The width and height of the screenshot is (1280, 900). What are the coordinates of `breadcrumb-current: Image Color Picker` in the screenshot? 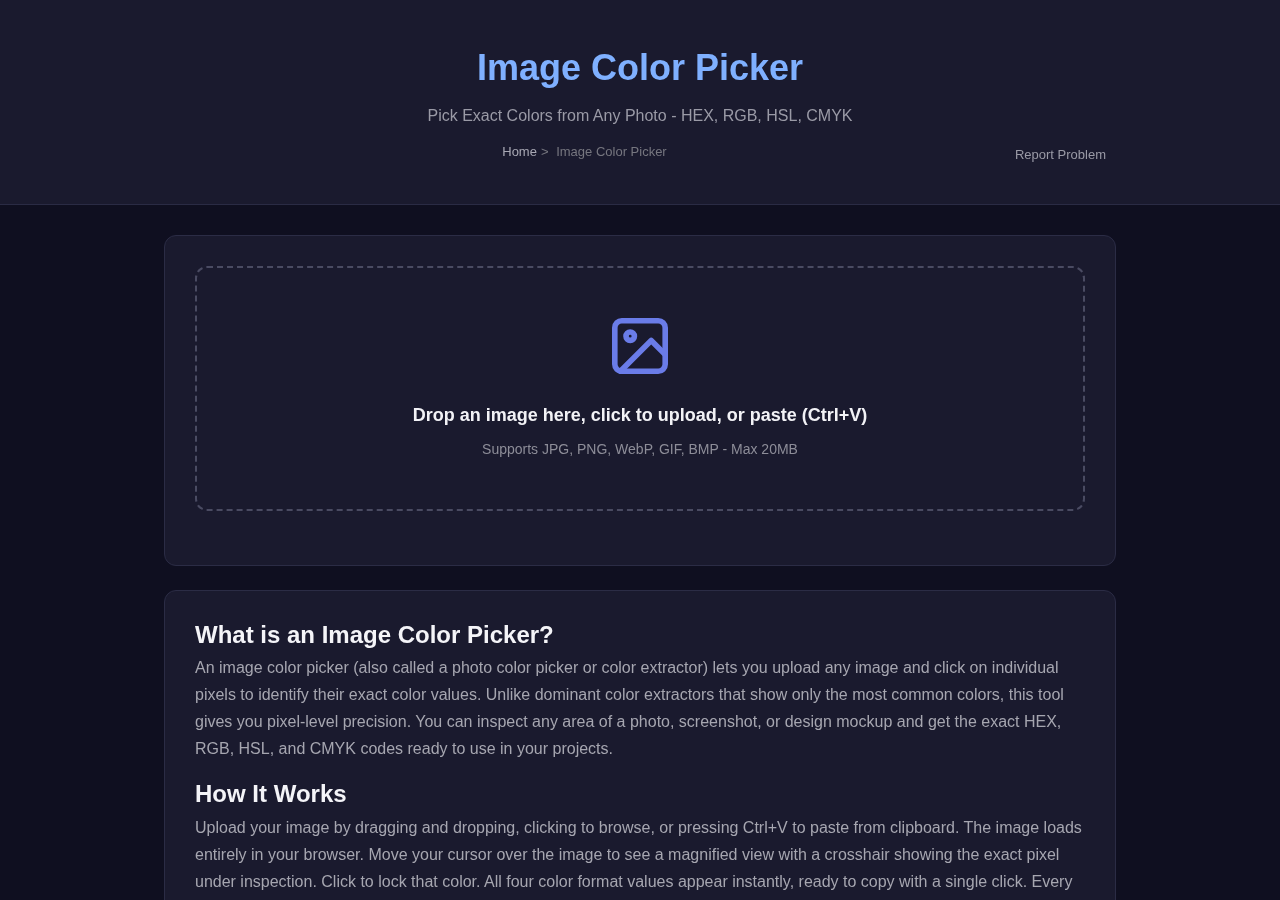 It's located at (611, 152).